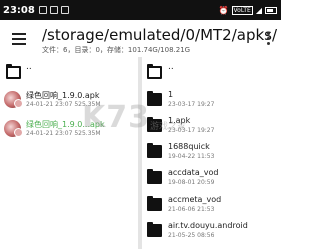 The height and width of the screenshot is (249, 320). What do you see at coordinates (208, 225) in the screenshot?
I see `folder-name: air.tv.douyu.android` at bounding box center [208, 225].